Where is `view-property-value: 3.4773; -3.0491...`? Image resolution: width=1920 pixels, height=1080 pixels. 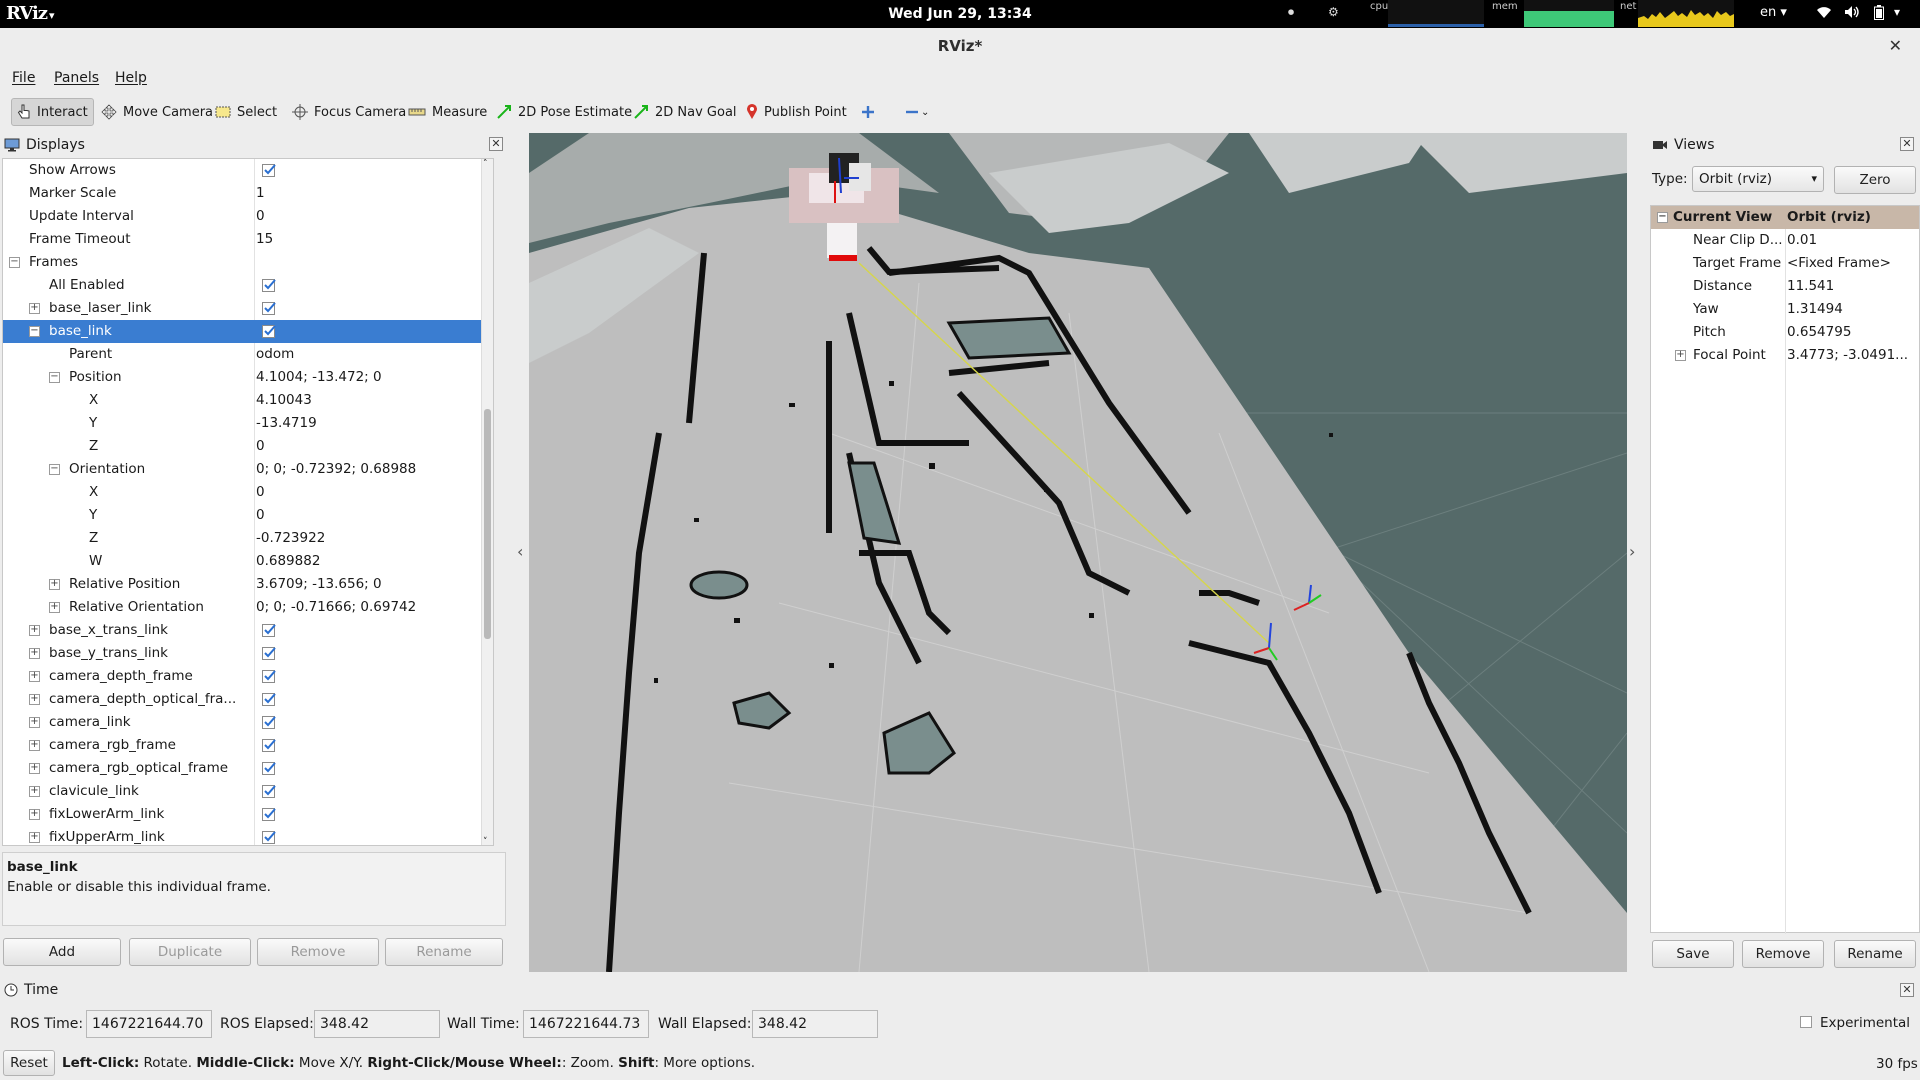 view-property-value: 3.4773; -3.0491... is located at coordinates (1847, 355).